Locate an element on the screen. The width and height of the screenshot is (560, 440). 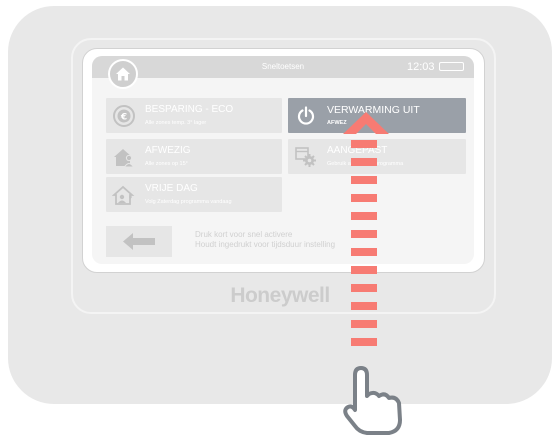
arrow-left-icon is located at coordinates (139, 241).